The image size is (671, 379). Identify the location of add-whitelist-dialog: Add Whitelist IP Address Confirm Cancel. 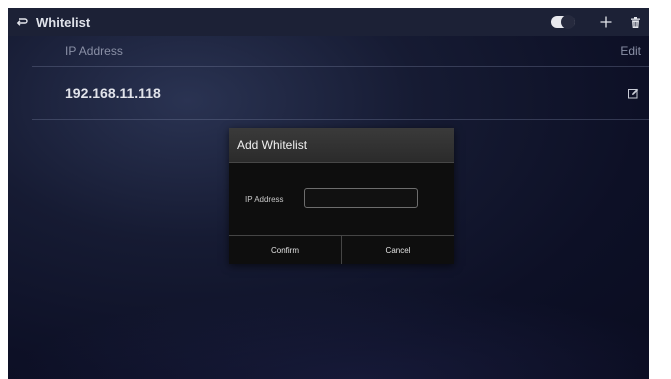
(341, 196).